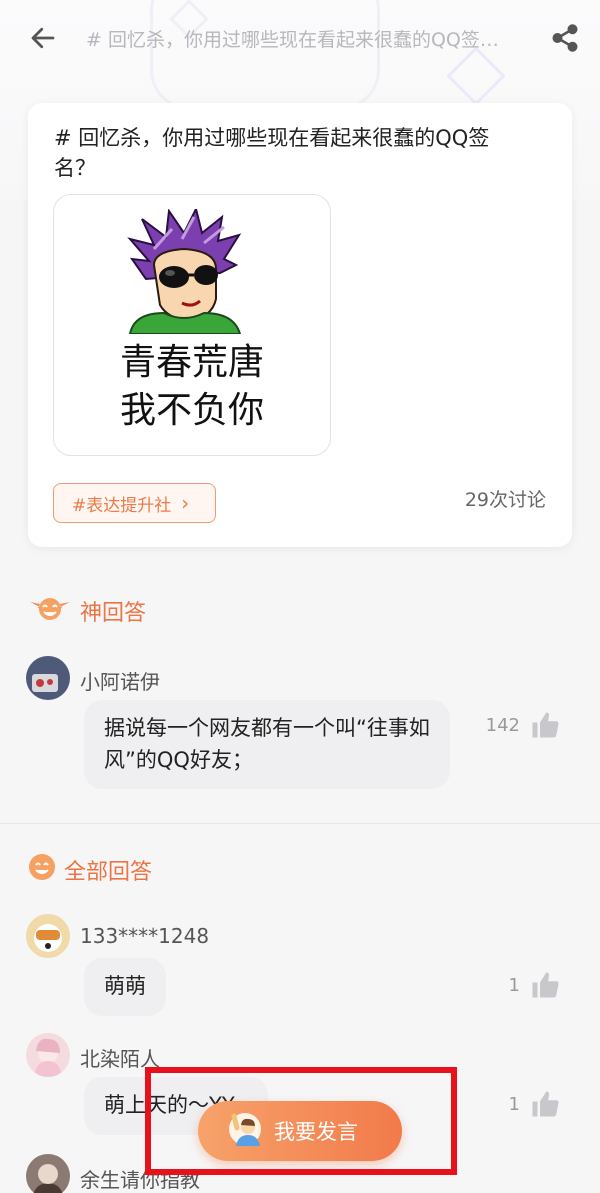 Image resolution: width=600 pixels, height=1193 pixels. Describe the element at coordinates (125, 987) in the screenshot. I see `answer-bubble: 萌萌` at that location.